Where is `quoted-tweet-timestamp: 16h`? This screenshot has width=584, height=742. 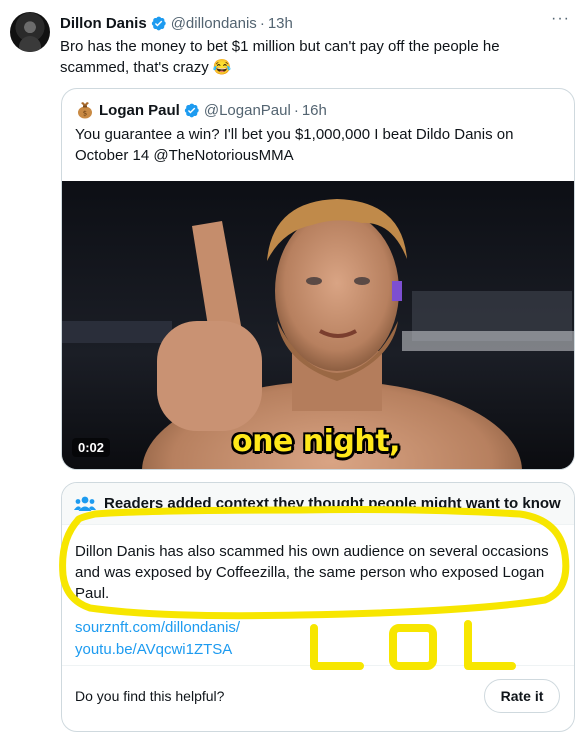 quoted-tweet-timestamp: 16h is located at coordinates (314, 110).